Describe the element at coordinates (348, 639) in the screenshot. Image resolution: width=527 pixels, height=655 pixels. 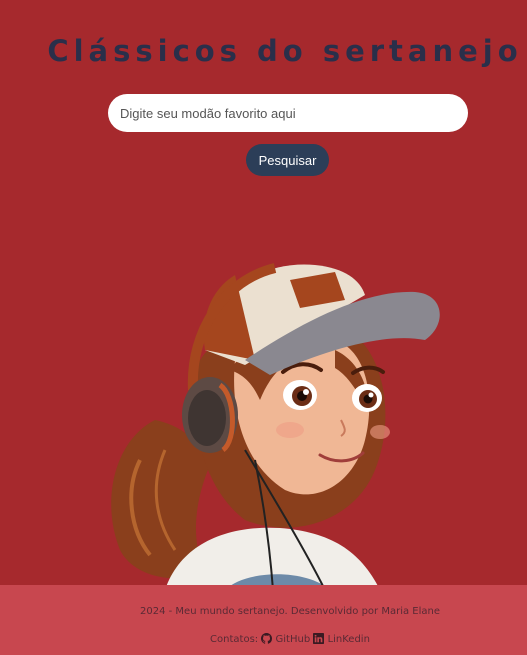
I see `linkedin-label: LinKedin` at that location.